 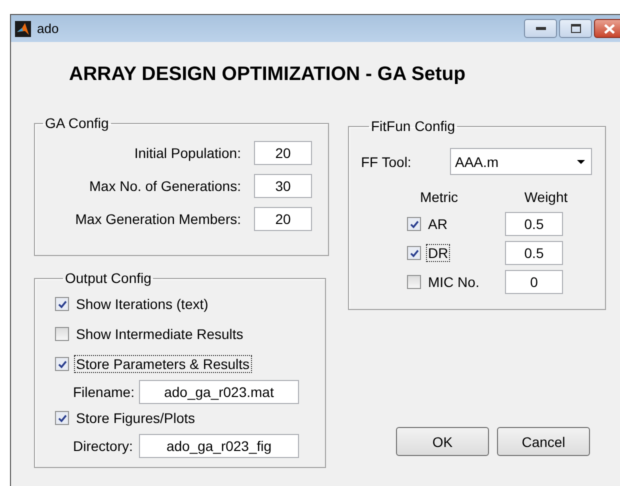 I want to click on field-label: Directory:, so click(x=103, y=446).